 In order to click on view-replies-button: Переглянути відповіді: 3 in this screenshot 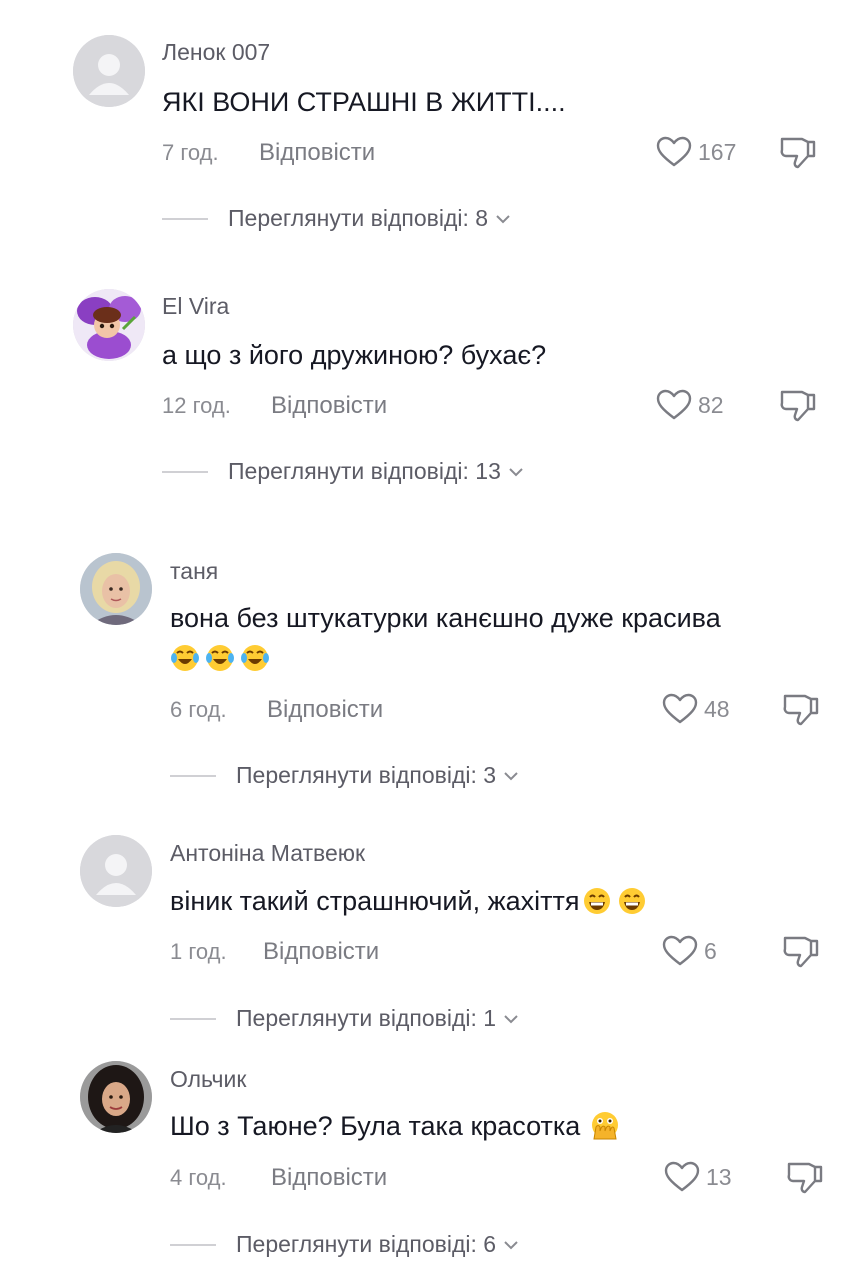, I will do `click(345, 775)`.